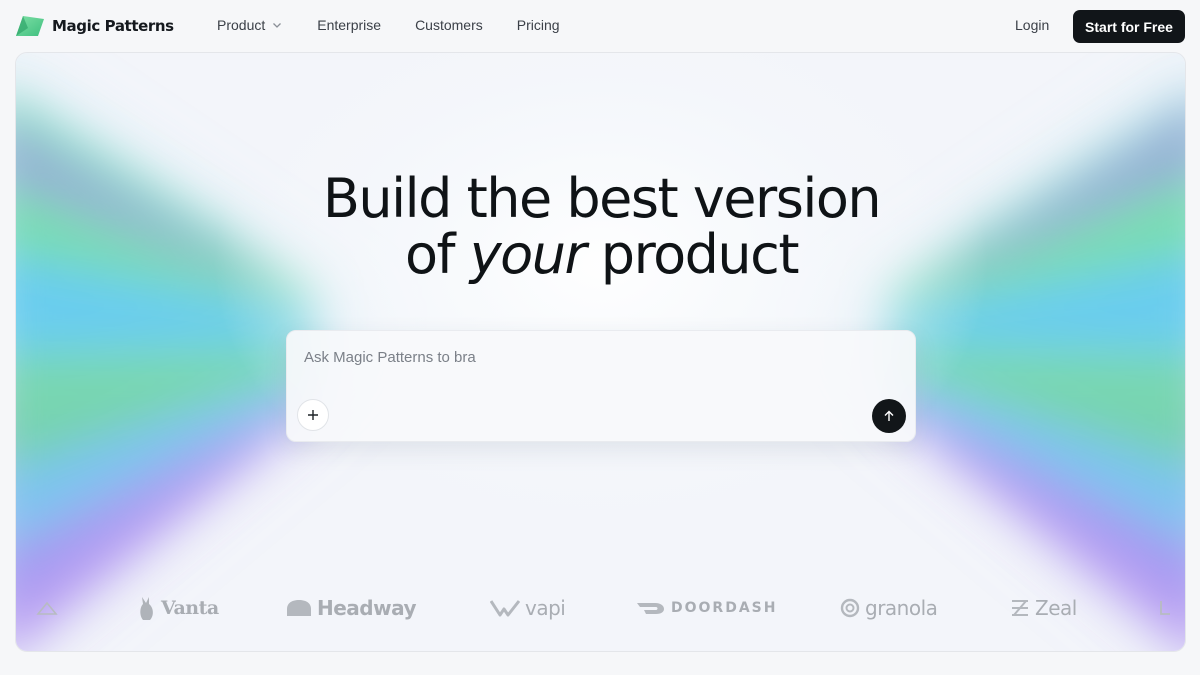 Image resolution: width=1200 pixels, height=675 pixels. What do you see at coordinates (1032, 25) in the screenshot?
I see `login-link: Login` at bounding box center [1032, 25].